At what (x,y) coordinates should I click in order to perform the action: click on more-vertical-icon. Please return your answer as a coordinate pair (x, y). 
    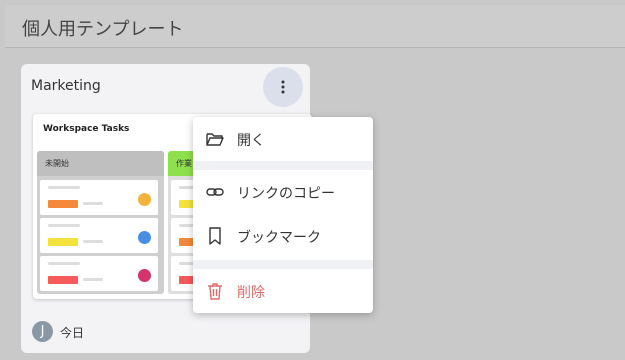
    Looking at the image, I should click on (283, 87).